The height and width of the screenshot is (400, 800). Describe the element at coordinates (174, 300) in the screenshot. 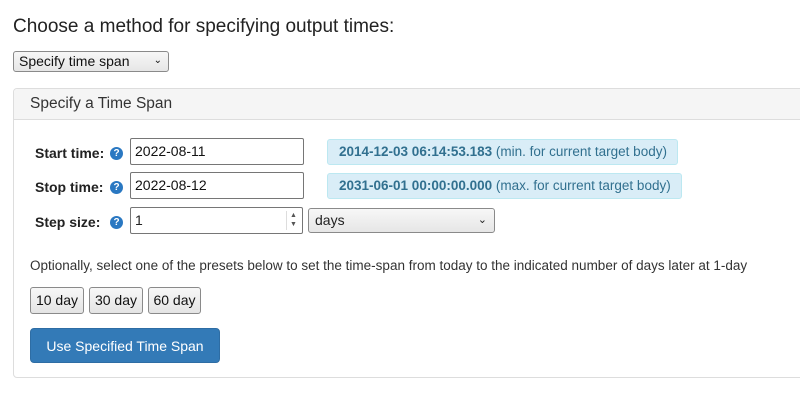

I see `preset-60-day-button: 60 day` at that location.